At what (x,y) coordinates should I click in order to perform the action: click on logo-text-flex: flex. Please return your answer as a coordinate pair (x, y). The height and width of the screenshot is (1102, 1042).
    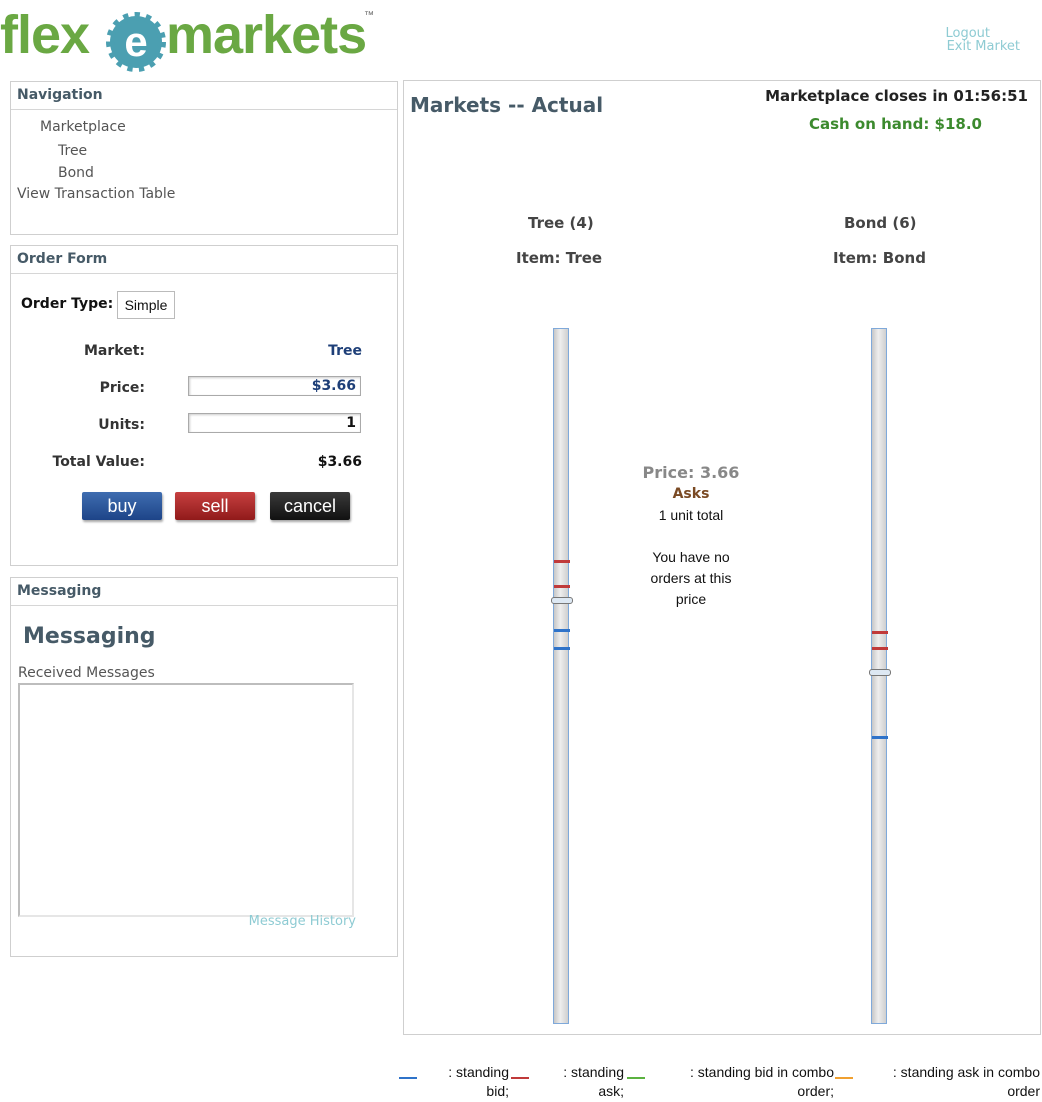
    Looking at the image, I should click on (45, 35).